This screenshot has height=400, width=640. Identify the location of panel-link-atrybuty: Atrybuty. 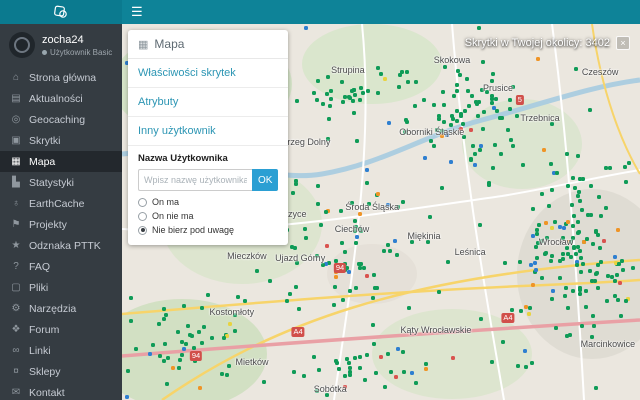
(208, 102).